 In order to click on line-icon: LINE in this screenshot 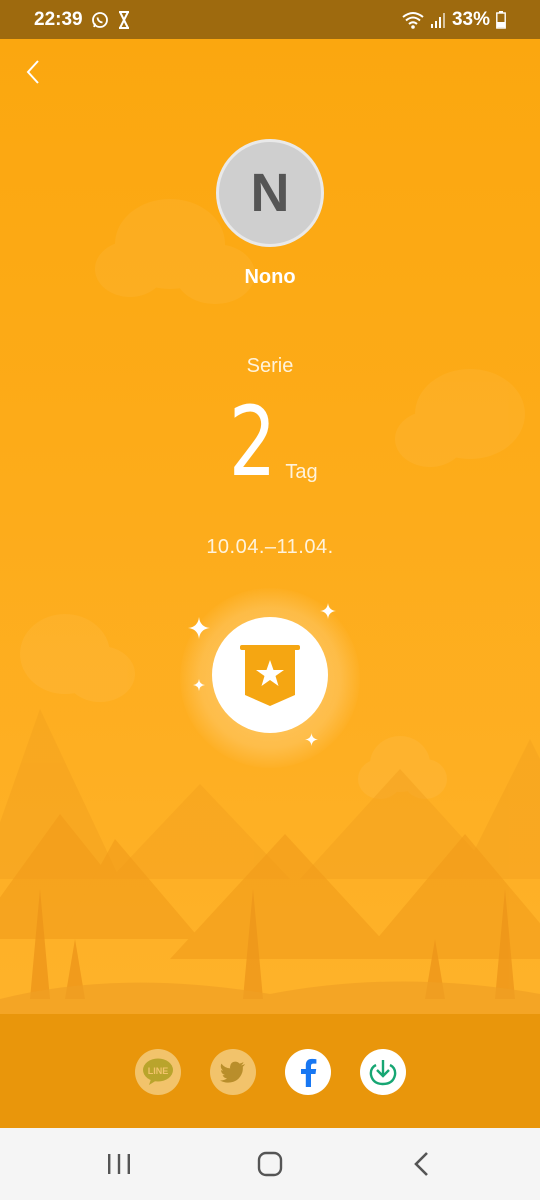, I will do `click(158, 1071)`.